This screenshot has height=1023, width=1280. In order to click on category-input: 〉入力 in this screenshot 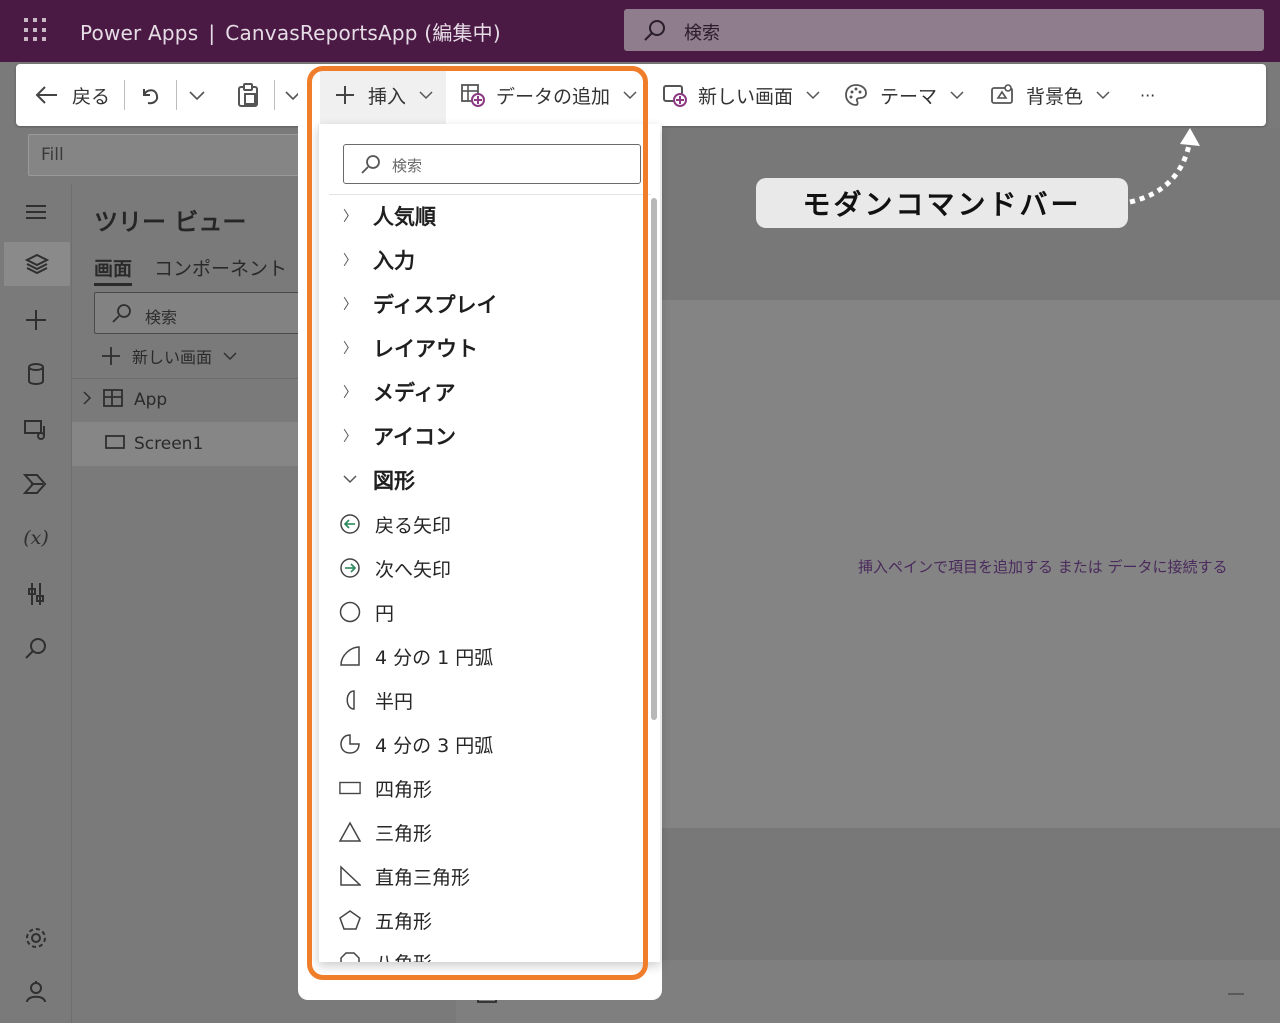, I will do `click(379, 260)`.